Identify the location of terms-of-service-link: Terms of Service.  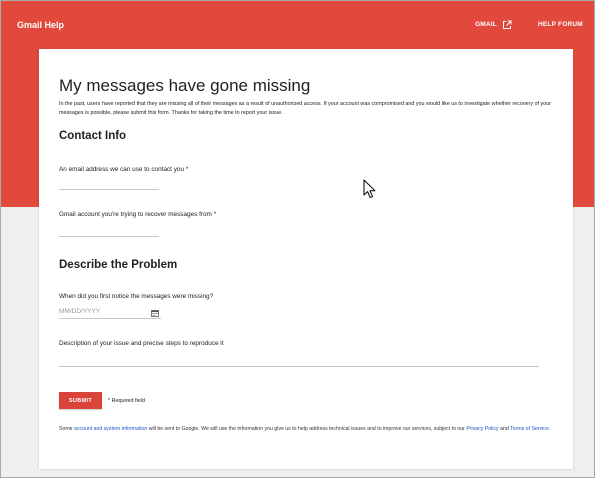
(529, 429).